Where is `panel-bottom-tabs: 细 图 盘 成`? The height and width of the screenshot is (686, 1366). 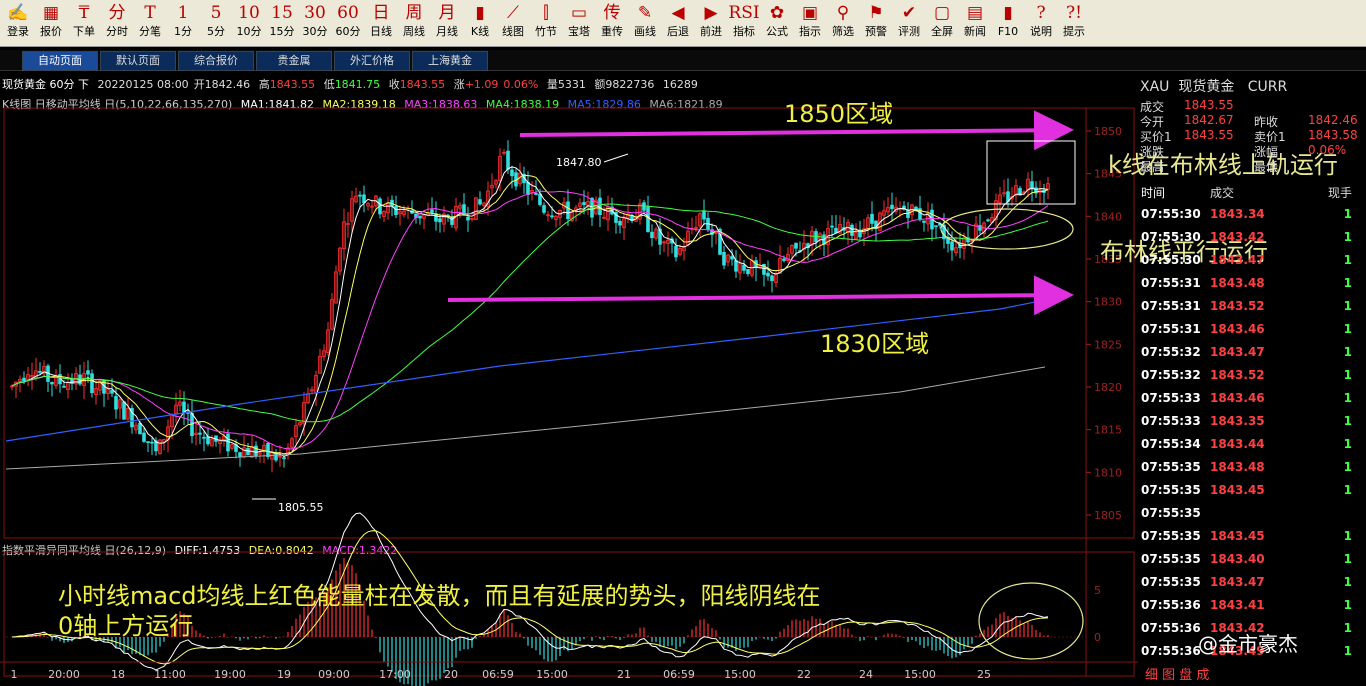
panel-bottom-tabs: 细 图 盘 成 is located at coordinates (1177, 673).